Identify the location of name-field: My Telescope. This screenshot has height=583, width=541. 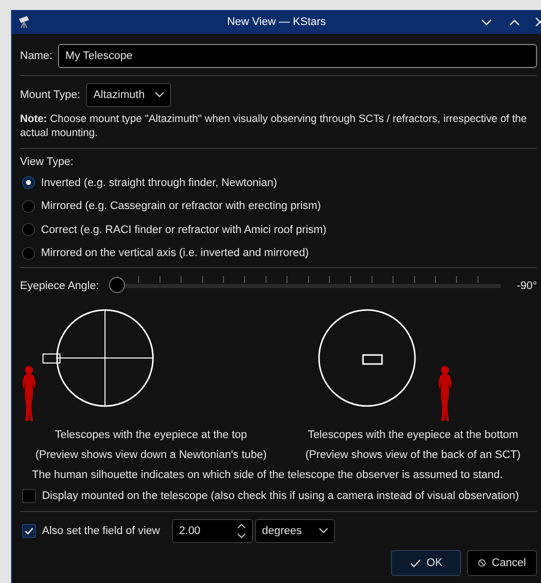
(297, 56).